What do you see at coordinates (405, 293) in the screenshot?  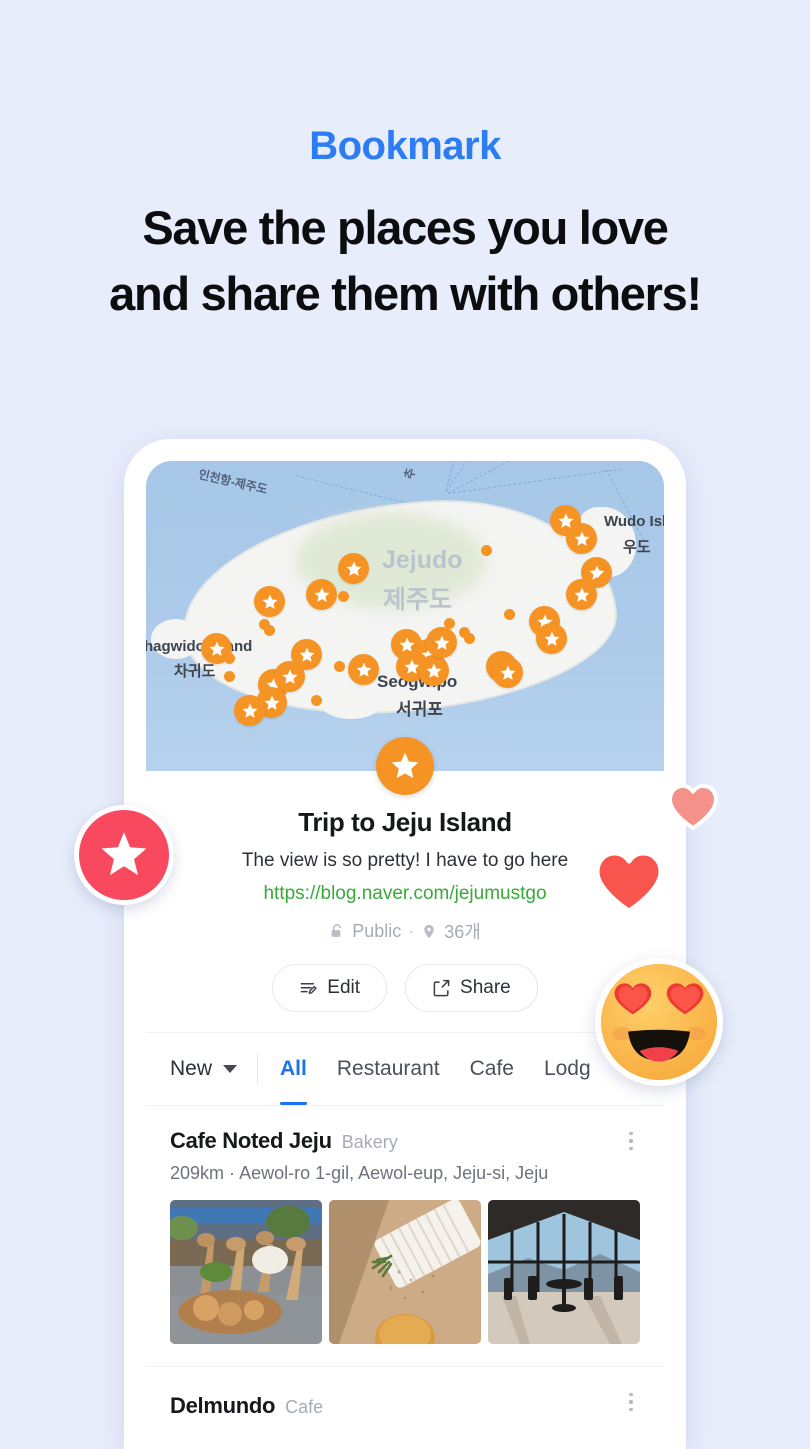 I see `promo-headline-line-2: and share them with others!` at bounding box center [405, 293].